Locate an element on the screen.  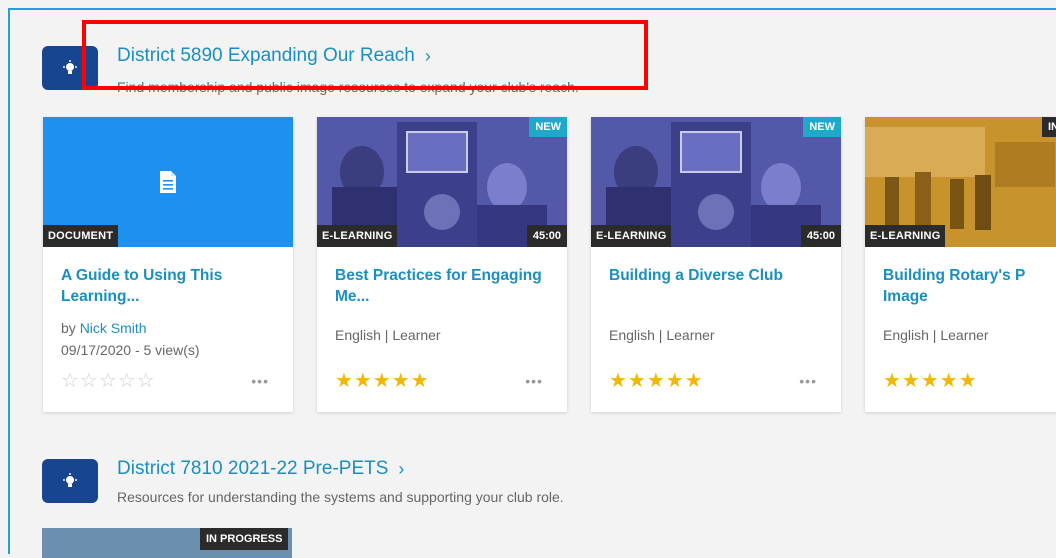
rating-stars: ☆☆☆☆☆ is located at coordinates (108, 380).